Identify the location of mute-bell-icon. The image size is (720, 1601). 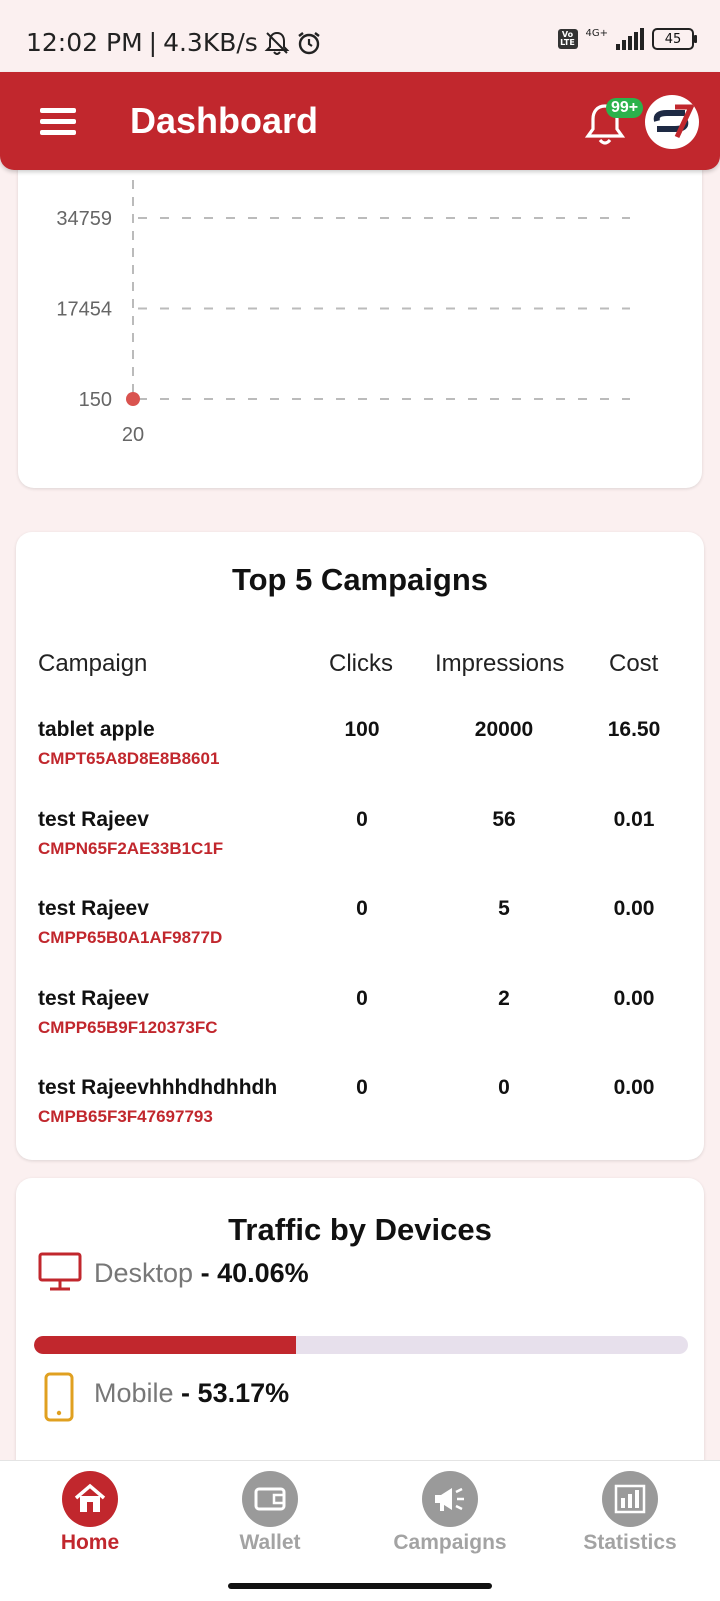
(277, 43).